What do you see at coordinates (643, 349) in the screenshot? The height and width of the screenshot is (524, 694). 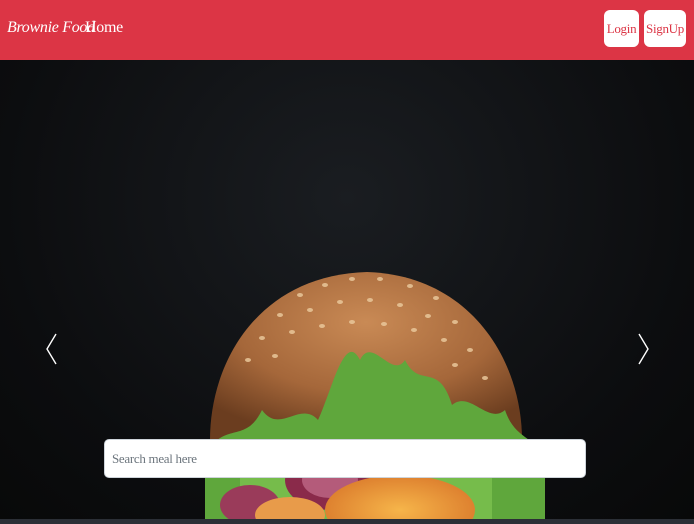 I see `carousel-next-icon` at bounding box center [643, 349].